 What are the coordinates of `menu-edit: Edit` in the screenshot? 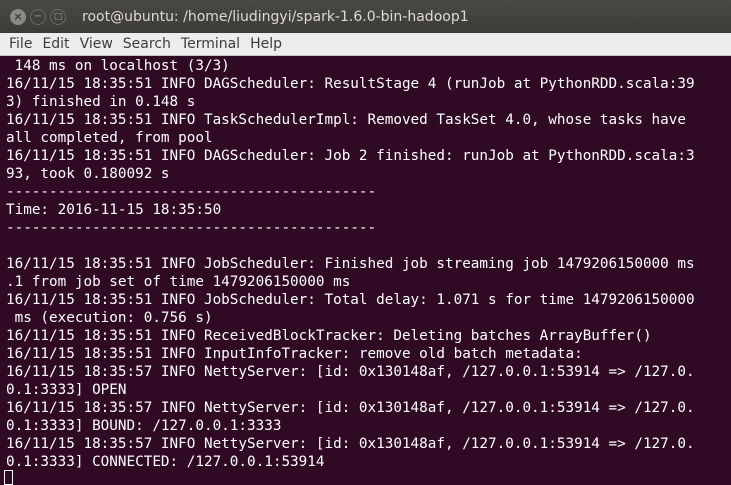 It's located at (55, 44).